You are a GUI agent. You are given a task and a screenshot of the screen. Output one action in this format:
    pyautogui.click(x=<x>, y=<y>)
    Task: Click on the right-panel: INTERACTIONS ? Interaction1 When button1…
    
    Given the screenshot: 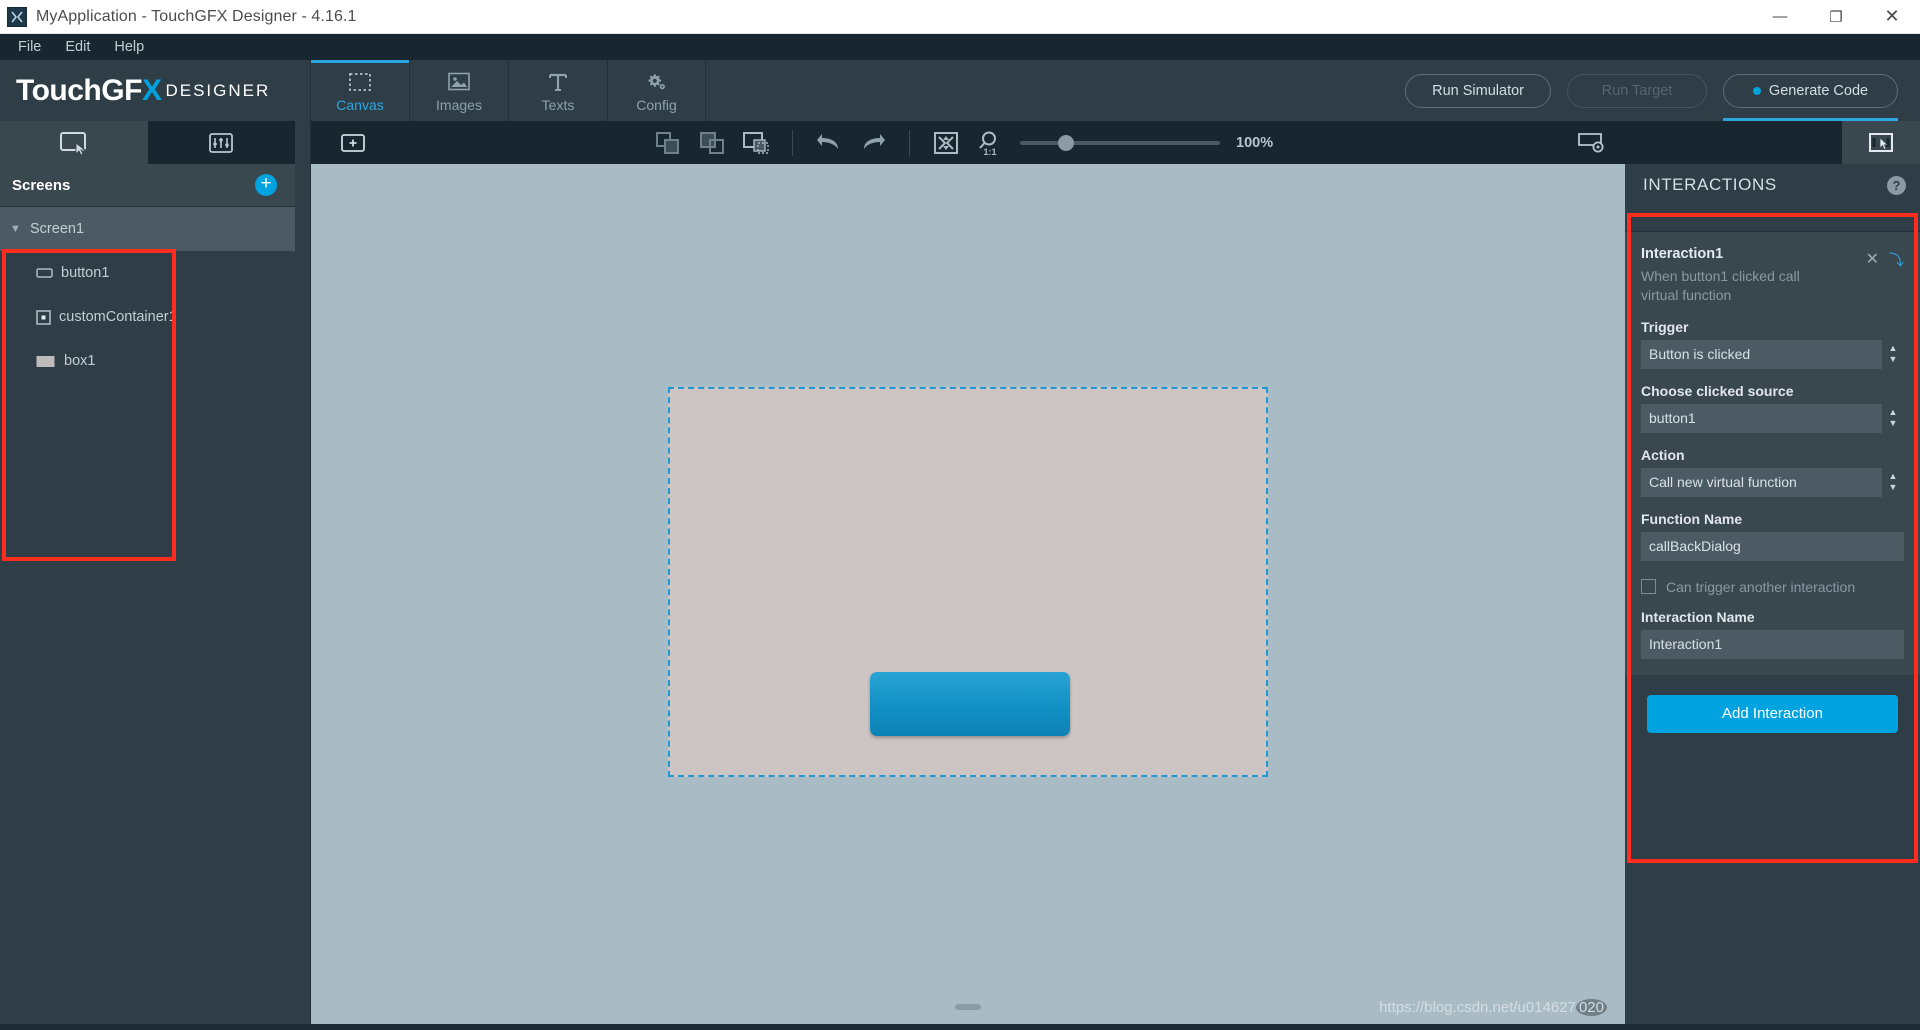 What is the action you would take?
    pyautogui.click(x=1772, y=572)
    